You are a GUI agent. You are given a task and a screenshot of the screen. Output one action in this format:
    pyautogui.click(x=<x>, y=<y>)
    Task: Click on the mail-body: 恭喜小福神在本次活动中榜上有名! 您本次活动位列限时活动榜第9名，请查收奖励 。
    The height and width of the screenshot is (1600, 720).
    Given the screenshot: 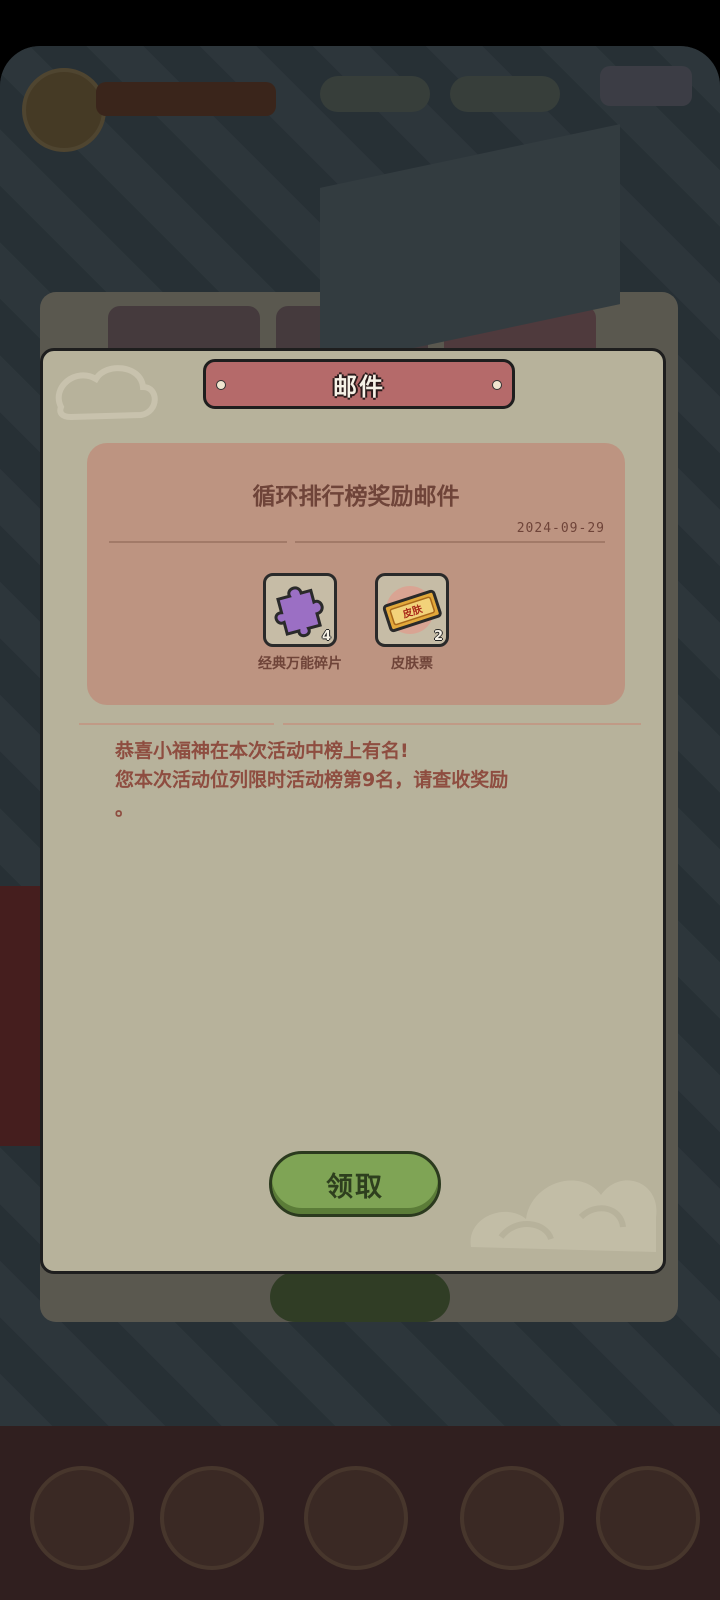 What is the action you would take?
    pyautogui.click(x=355, y=780)
    